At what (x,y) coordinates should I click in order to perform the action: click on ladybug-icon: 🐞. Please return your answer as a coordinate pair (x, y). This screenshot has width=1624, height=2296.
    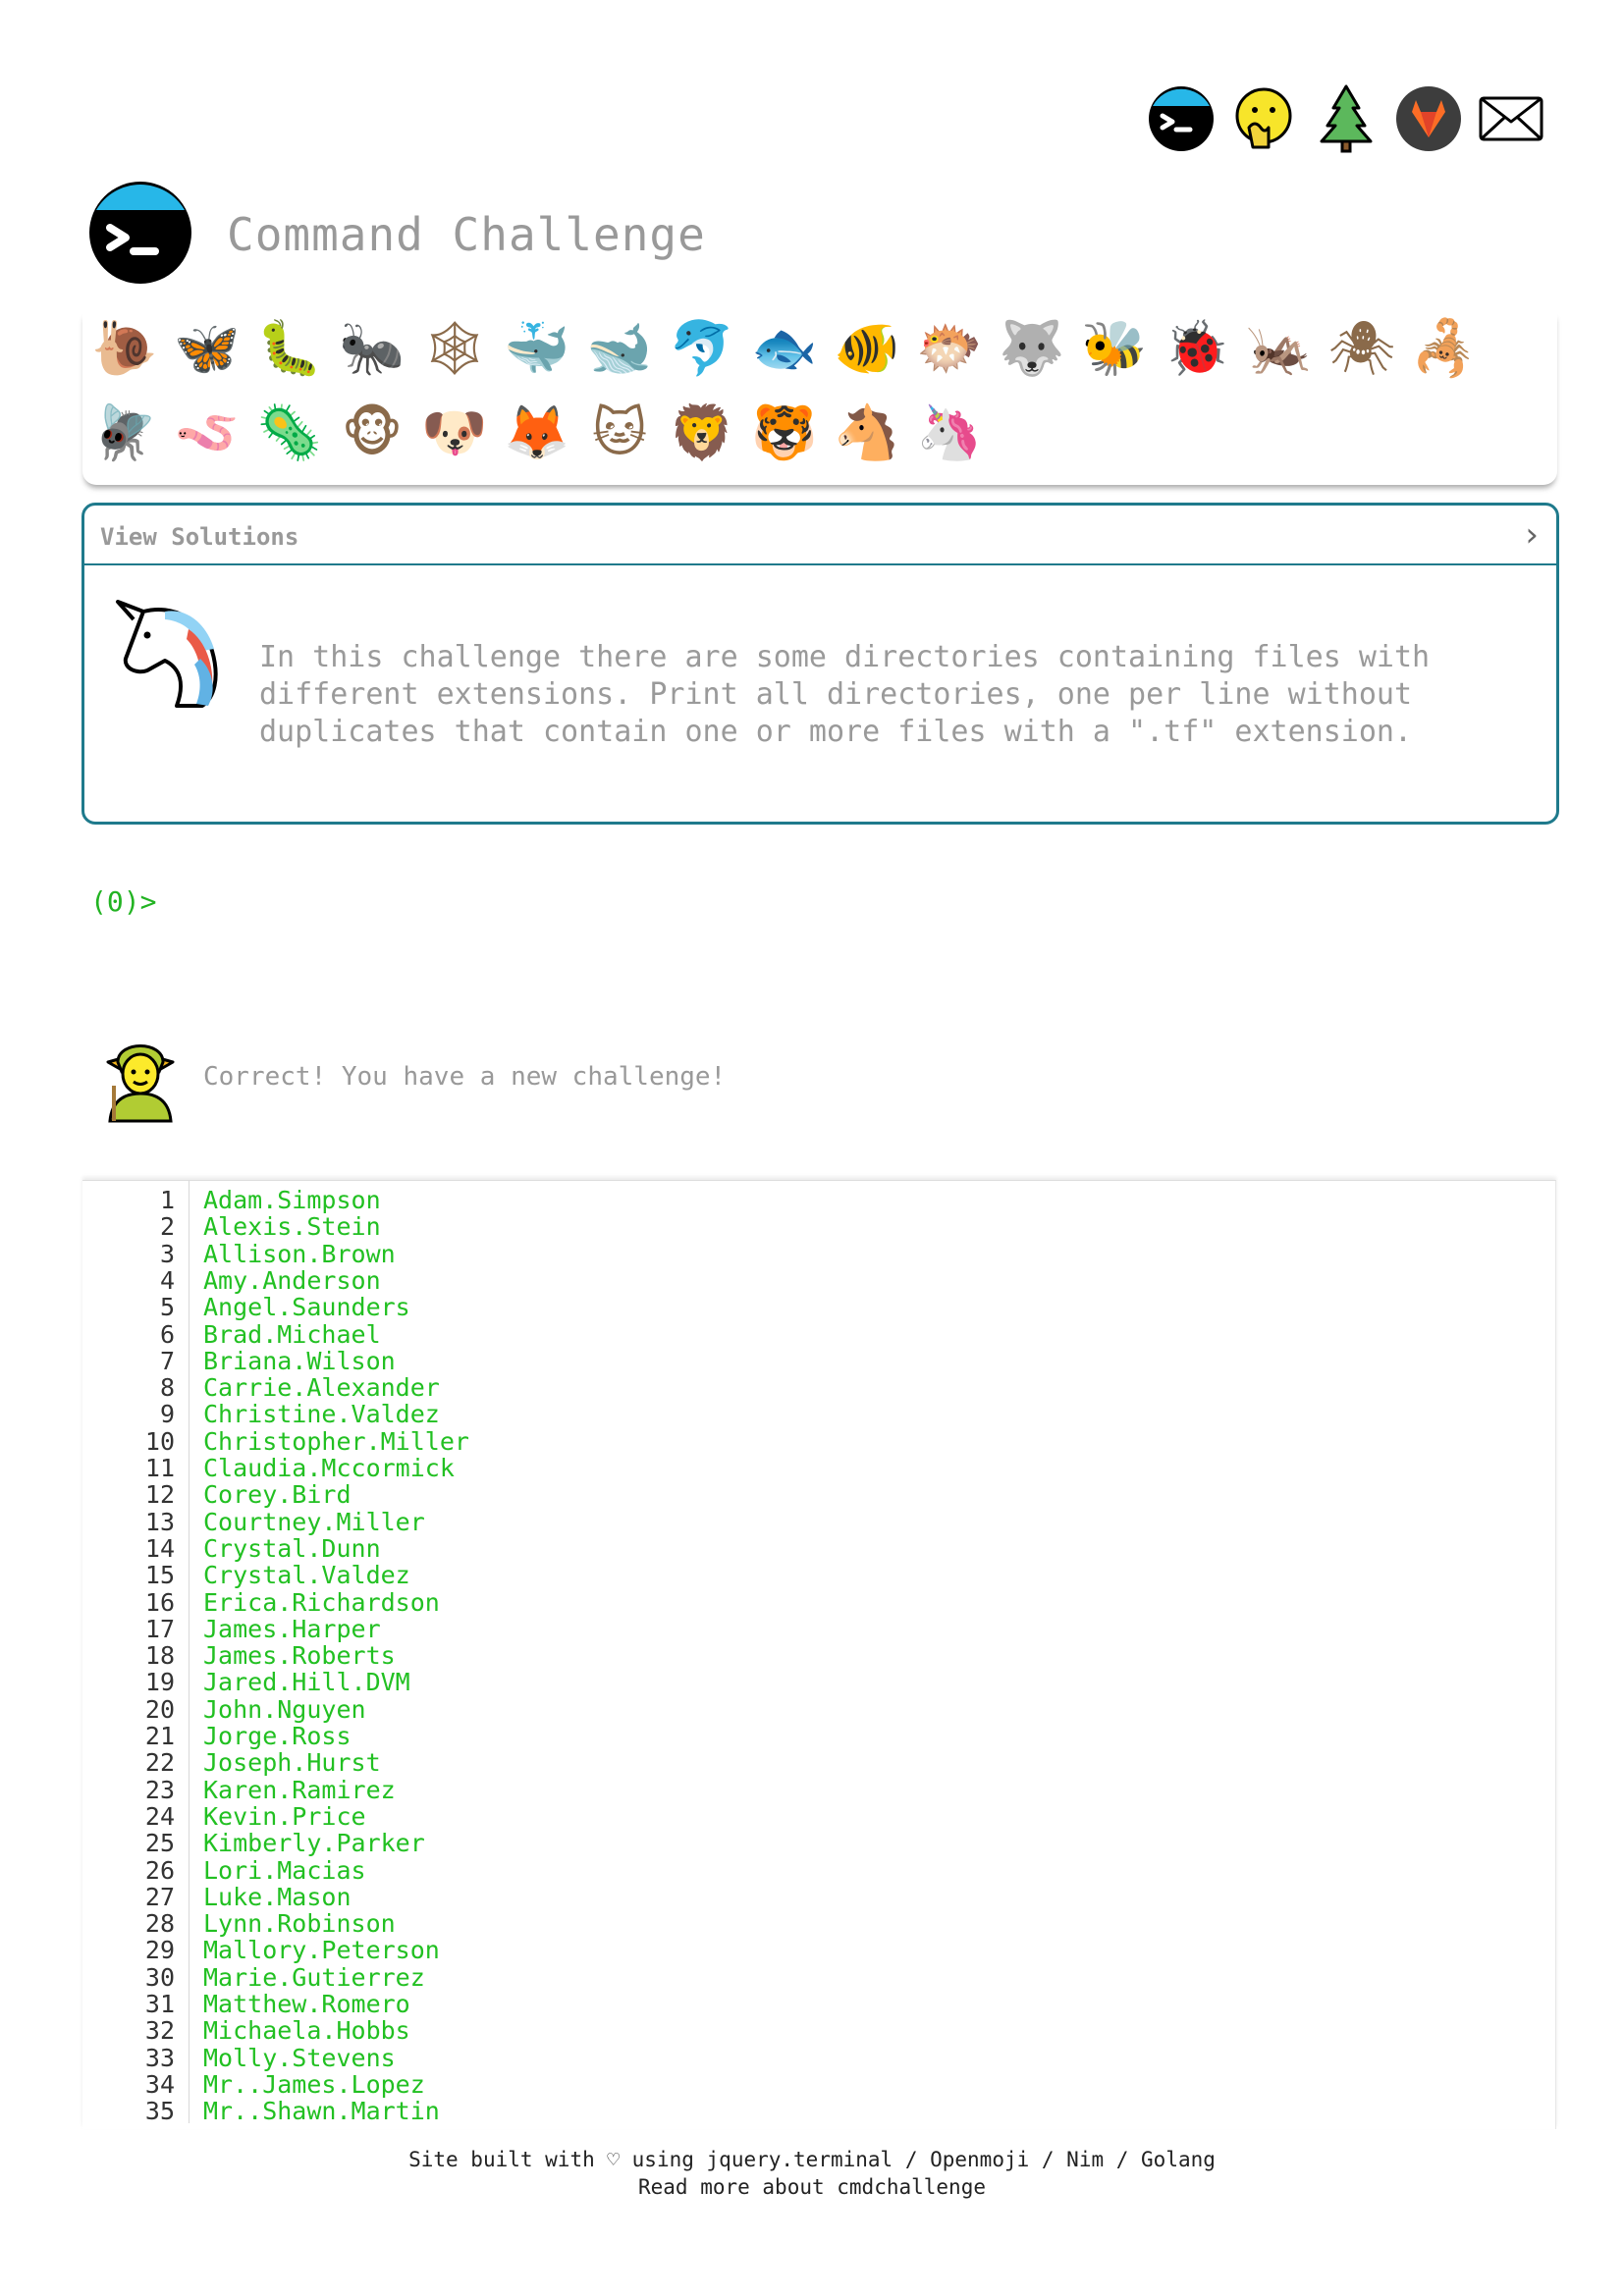
    Looking at the image, I should click on (1197, 348).